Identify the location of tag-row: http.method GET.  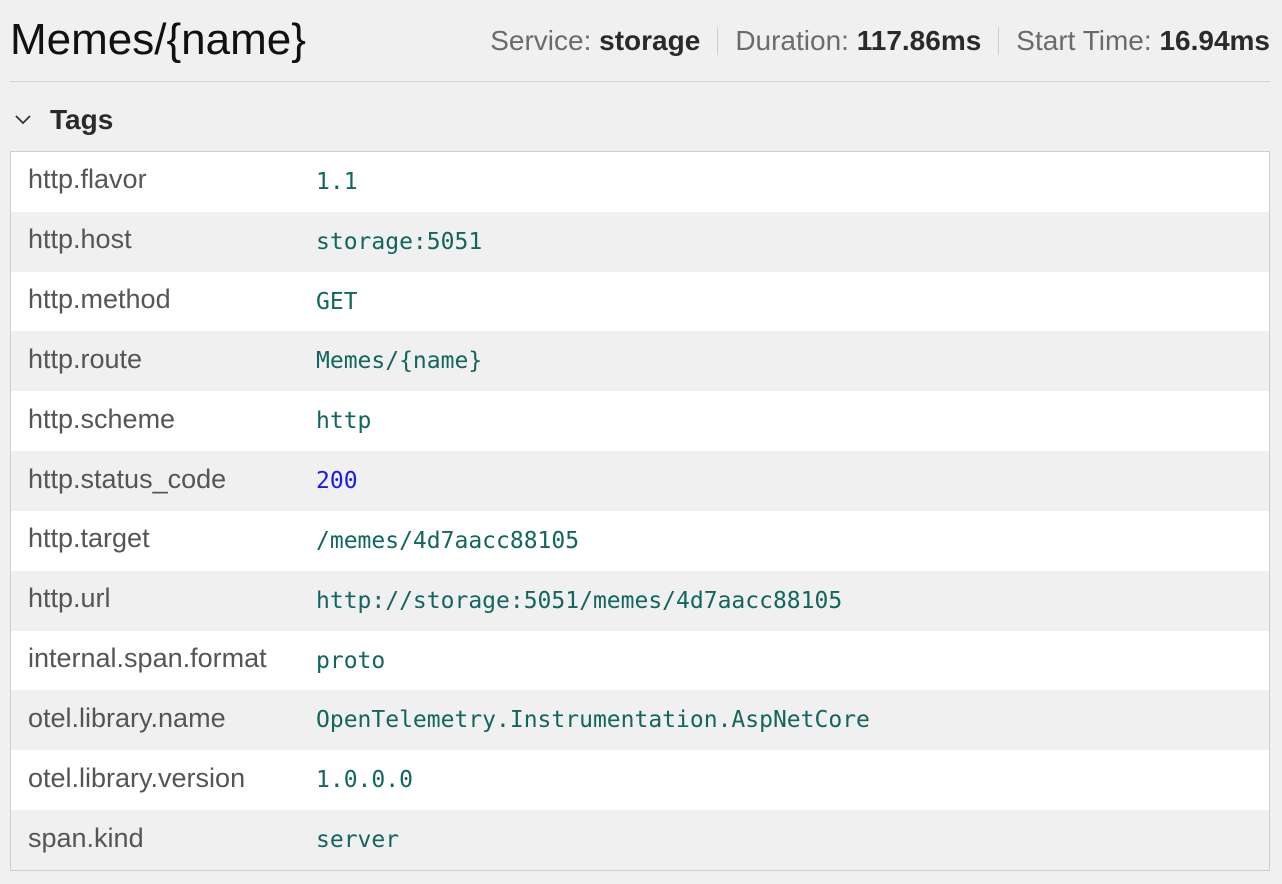
(640, 301).